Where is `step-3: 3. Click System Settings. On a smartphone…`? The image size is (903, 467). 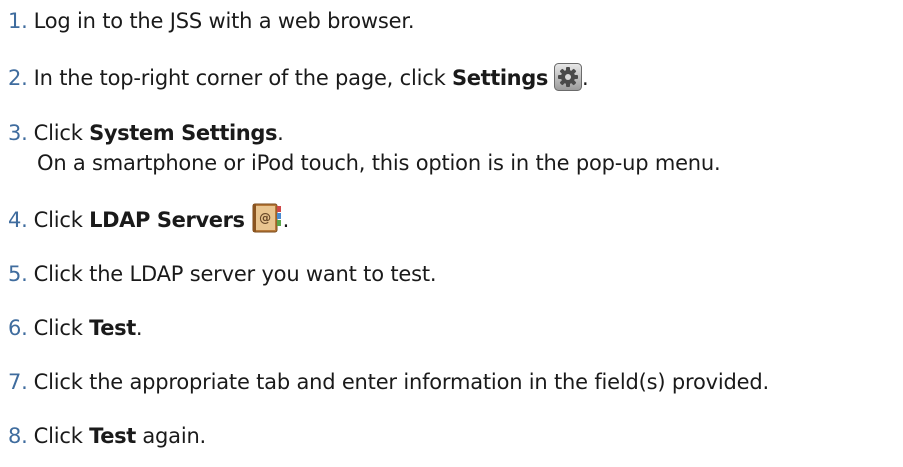
step-3: 3. Click System Settings. On a smartphone… is located at coordinates (364, 148).